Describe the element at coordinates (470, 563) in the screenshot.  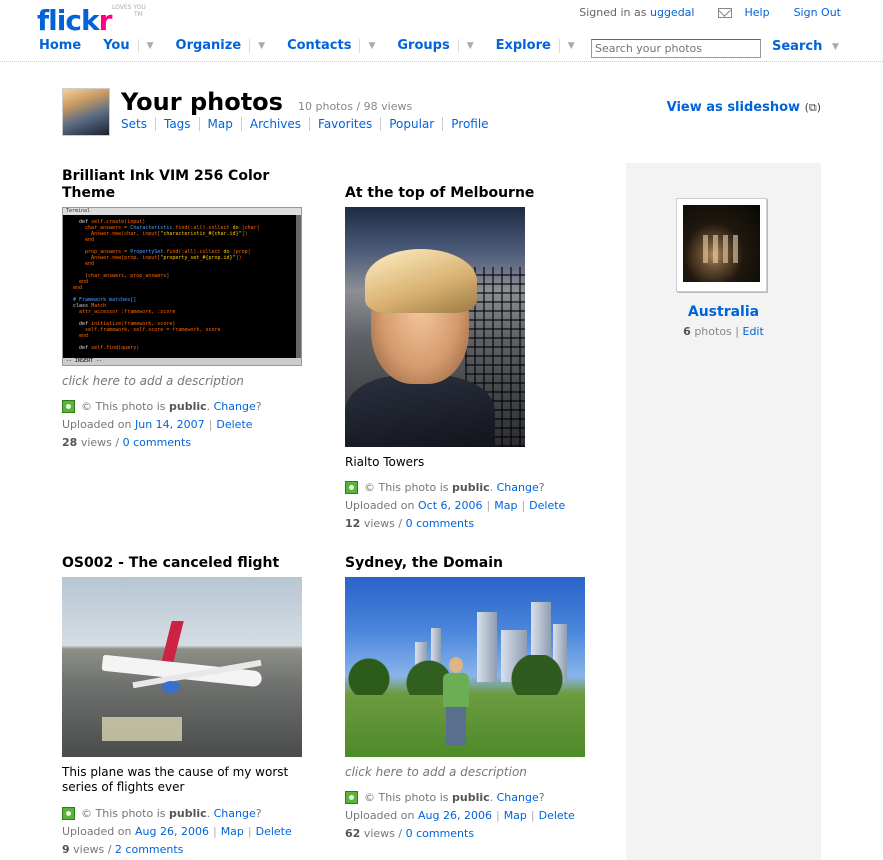
I see `photo-title: Sydney, the Domain` at that location.